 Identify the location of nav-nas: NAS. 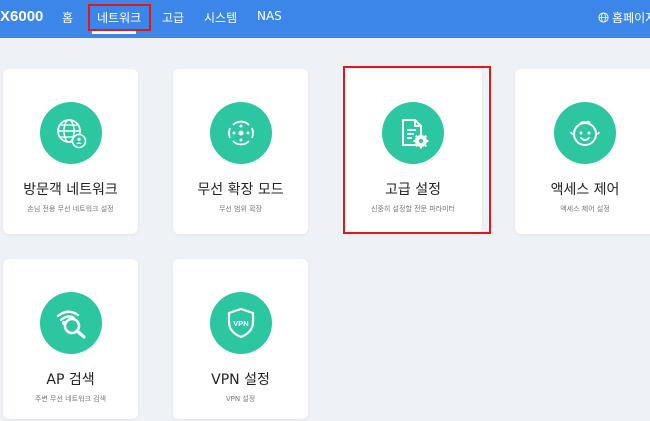
(269, 16).